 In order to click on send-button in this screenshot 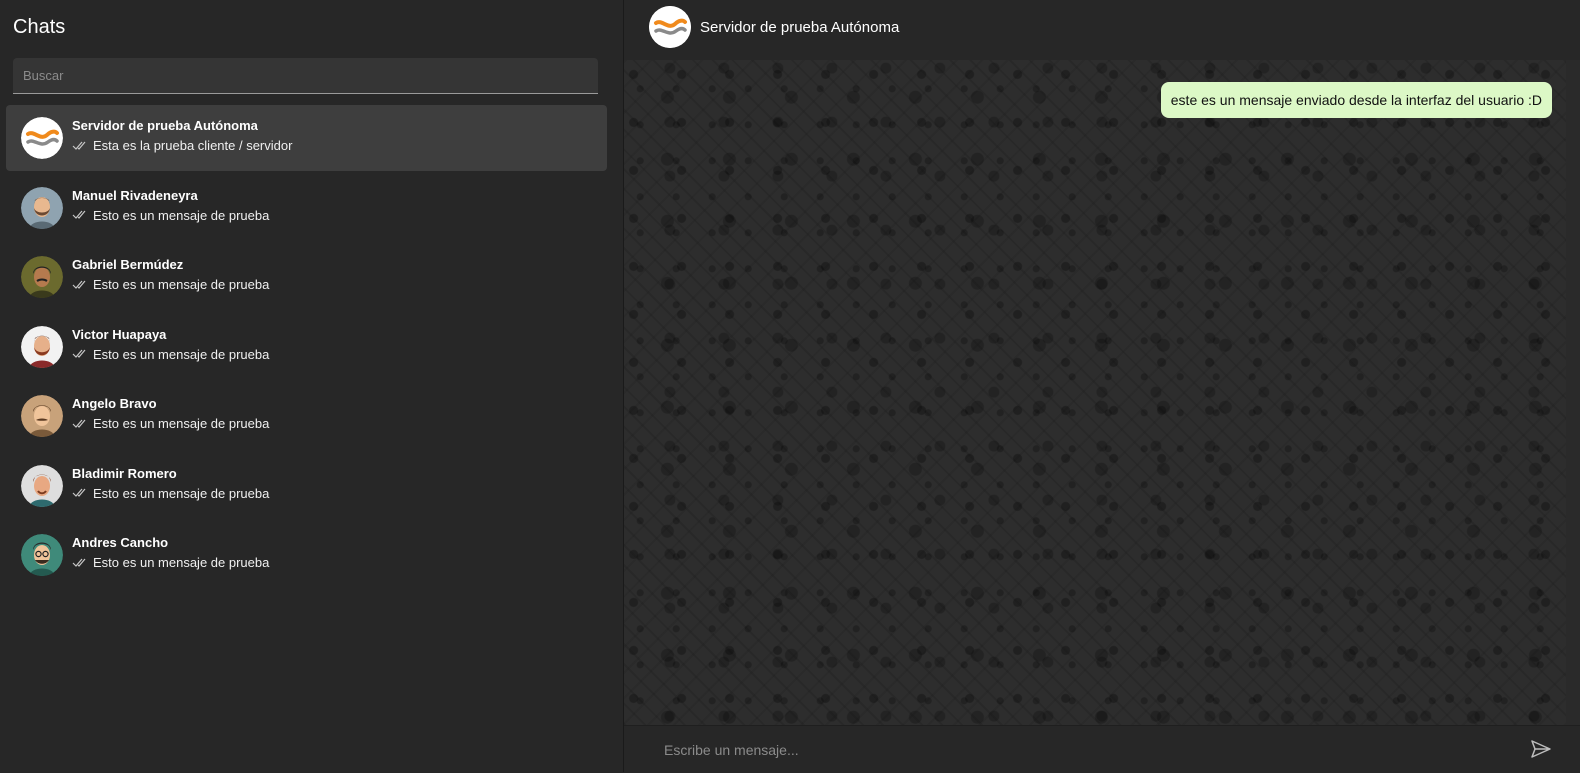, I will do `click(1541, 749)`.